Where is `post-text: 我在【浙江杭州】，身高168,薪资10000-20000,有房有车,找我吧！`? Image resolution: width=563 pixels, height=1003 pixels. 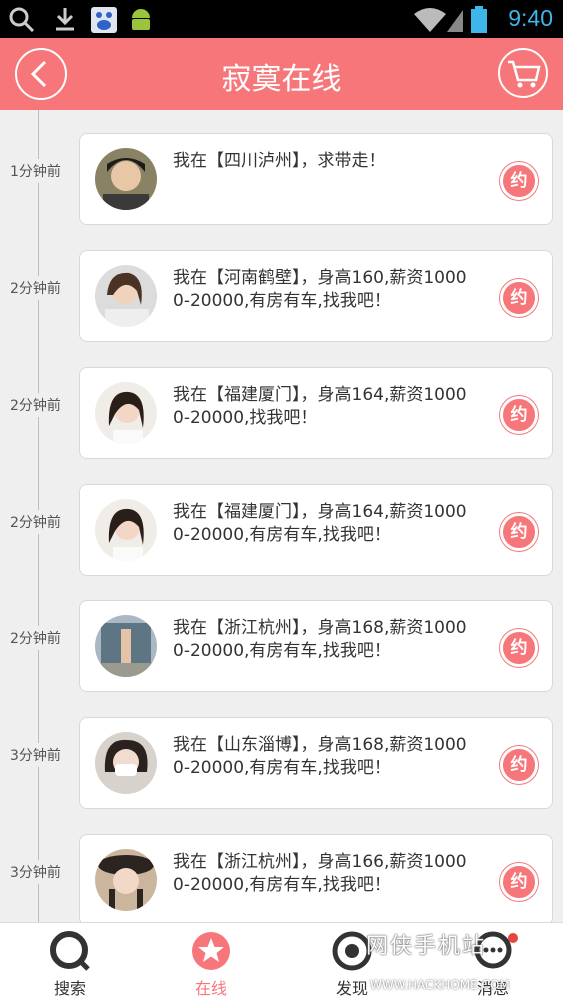
post-text: 我在【浙江杭州】，身高168,薪资10000-20000,有房有车,找我吧！ is located at coordinates (320, 639).